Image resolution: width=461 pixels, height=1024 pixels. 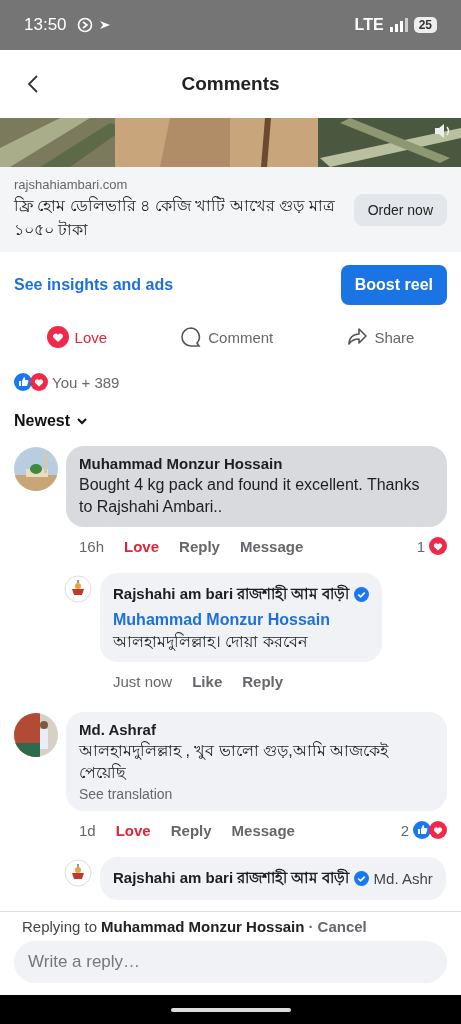 What do you see at coordinates (250, 496) in the screenshot?
I see `comment-text: Bought 4 kg pack and found it excellent. Thanks to Rajshahi Ambari..` at bounding box center [250, 496].